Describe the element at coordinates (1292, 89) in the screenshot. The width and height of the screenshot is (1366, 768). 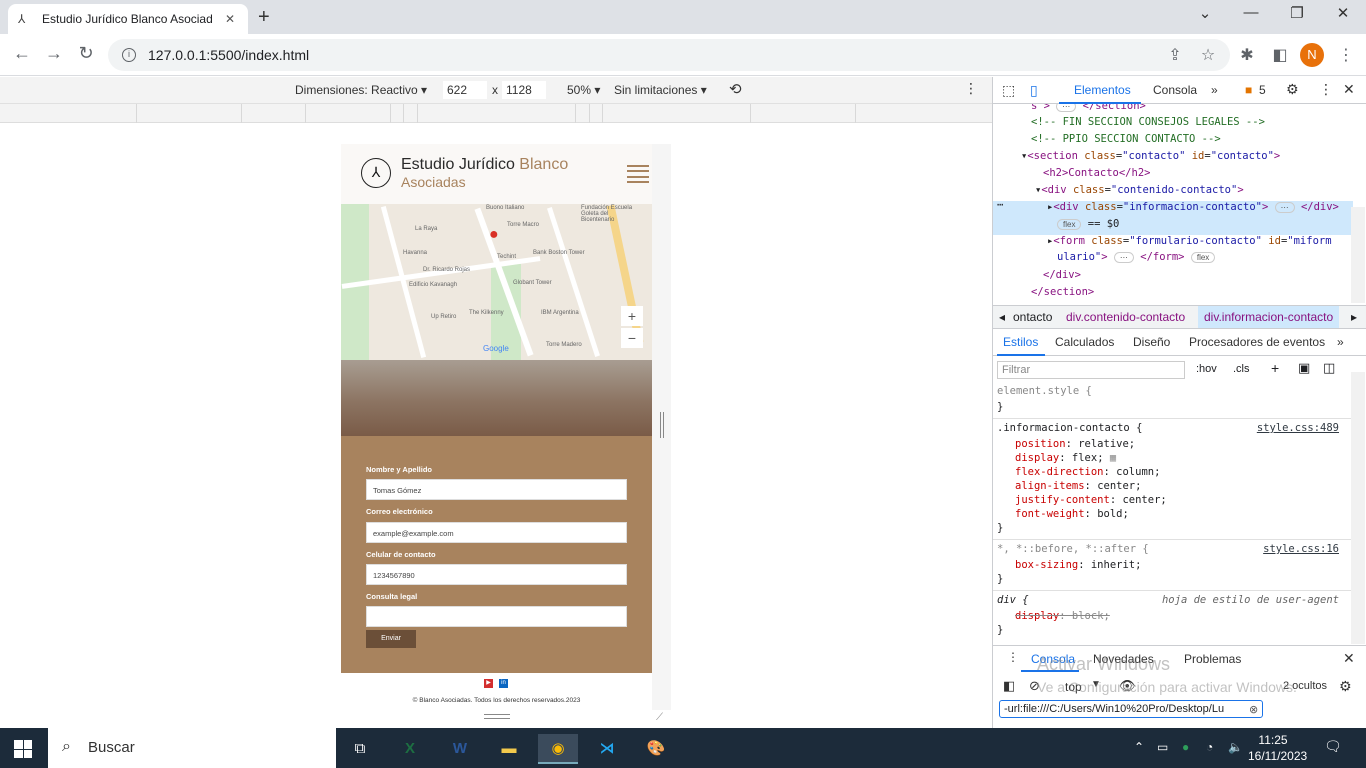
I see `settings-gear-icon: ⚙` at that location.